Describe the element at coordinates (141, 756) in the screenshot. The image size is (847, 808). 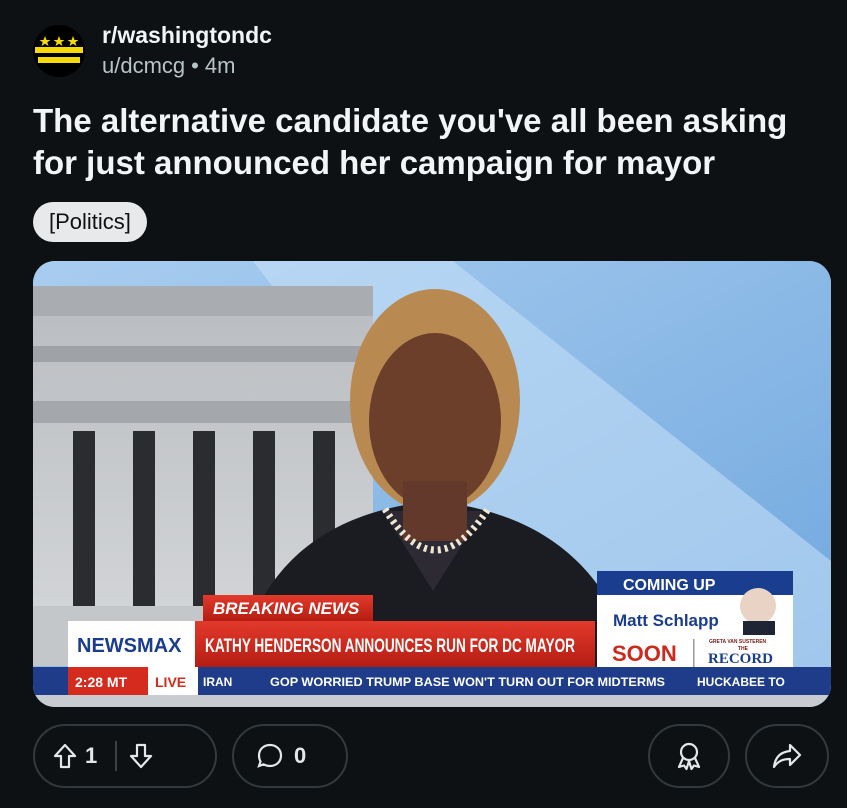
I see `downvote-icon` at that location.